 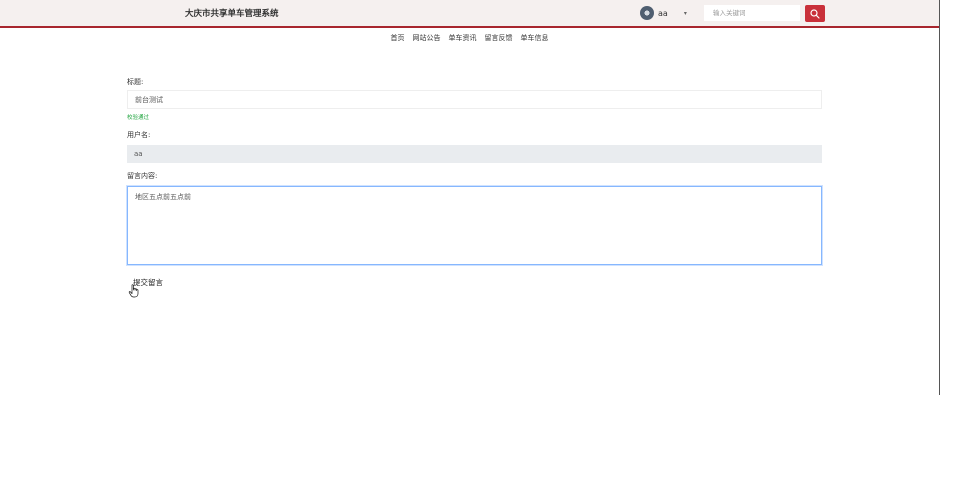 What do you see at coordinates (752, 13) in the screenshot?
I see `search-input` at bounding box center [752, 13].